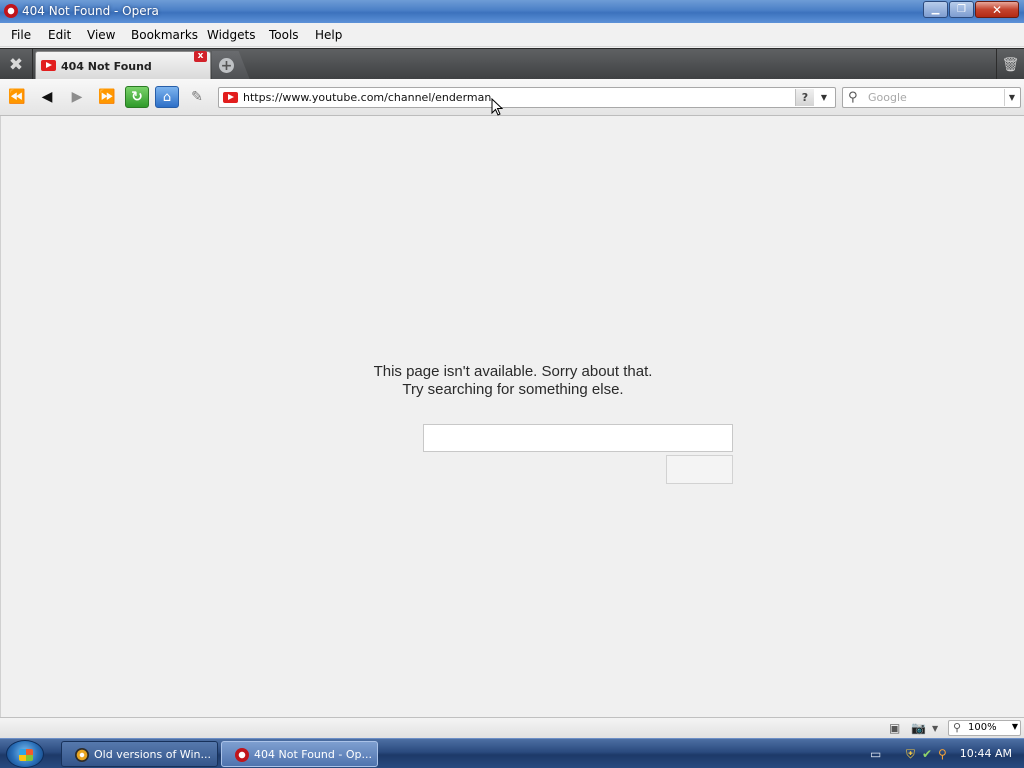 The height and width of the screenshot is (768, 1024). I want to click on network-icon: ✔, so click(927, 754).